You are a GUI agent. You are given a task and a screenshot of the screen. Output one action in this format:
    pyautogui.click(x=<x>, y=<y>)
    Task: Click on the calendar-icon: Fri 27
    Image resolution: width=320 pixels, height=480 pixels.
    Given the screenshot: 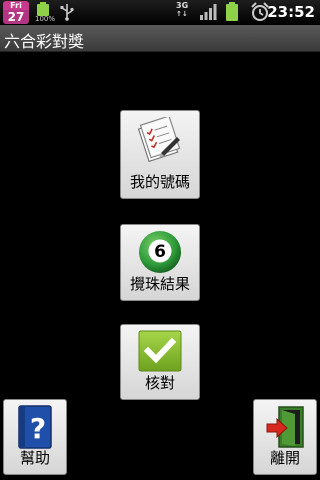 What is the action you would take?
    pyautogui.click(x=16, y=12)
    